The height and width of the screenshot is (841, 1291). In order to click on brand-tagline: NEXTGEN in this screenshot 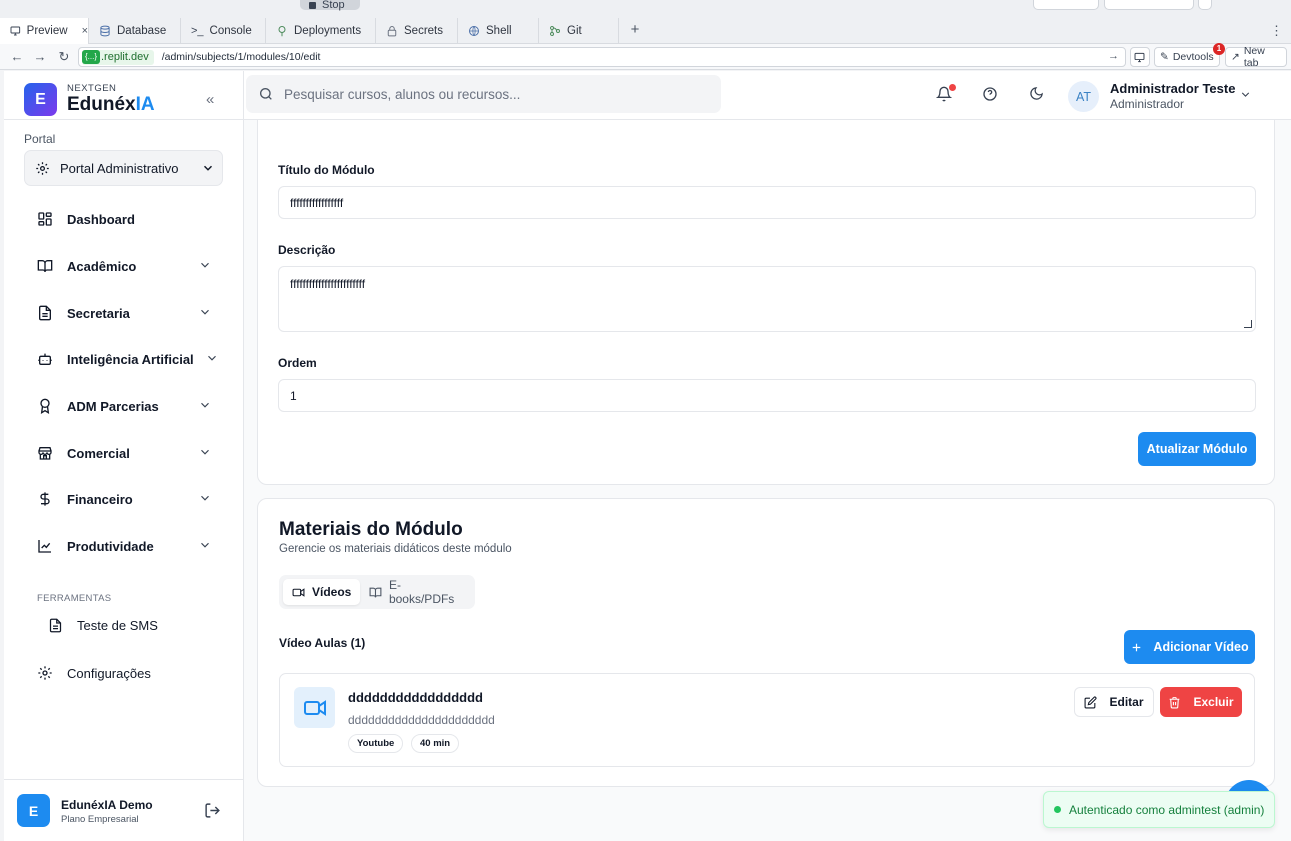, I will do `click(92, 88)`.